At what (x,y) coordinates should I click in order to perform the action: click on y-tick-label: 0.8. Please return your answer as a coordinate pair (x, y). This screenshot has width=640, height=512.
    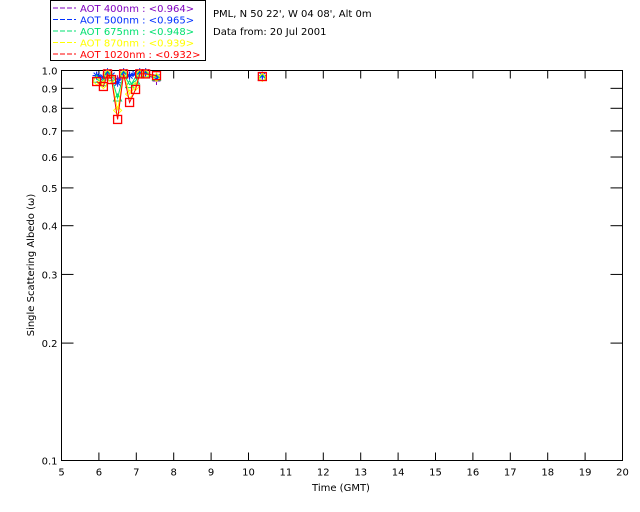
    Looking at the image, I should click on (50, 109).